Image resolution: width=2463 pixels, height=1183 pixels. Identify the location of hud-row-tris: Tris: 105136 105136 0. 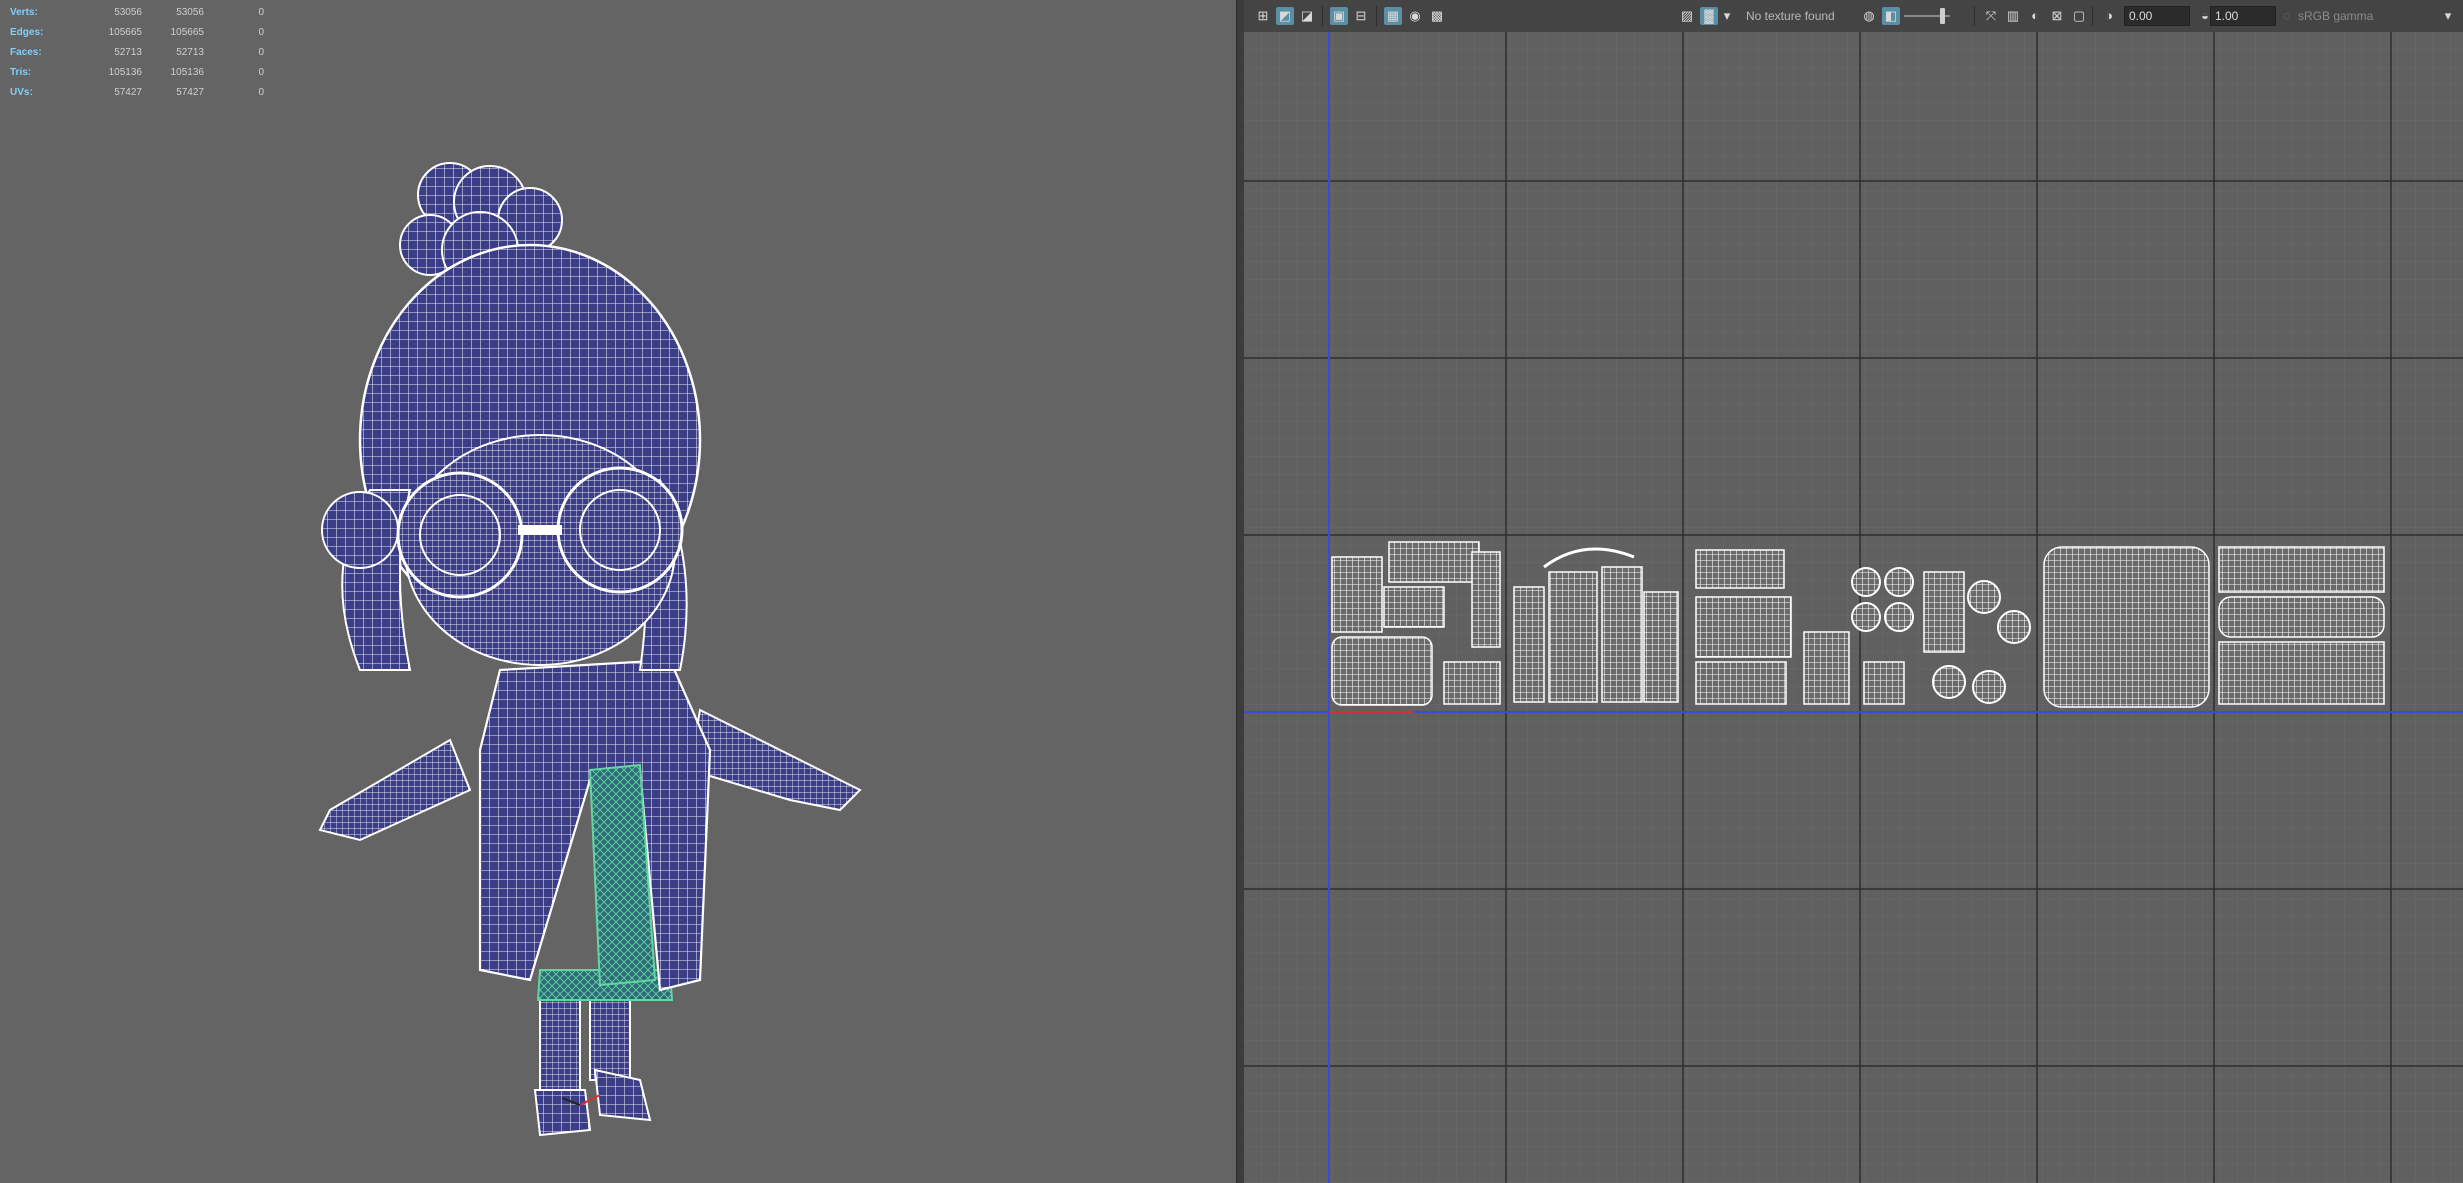
(137, 72).